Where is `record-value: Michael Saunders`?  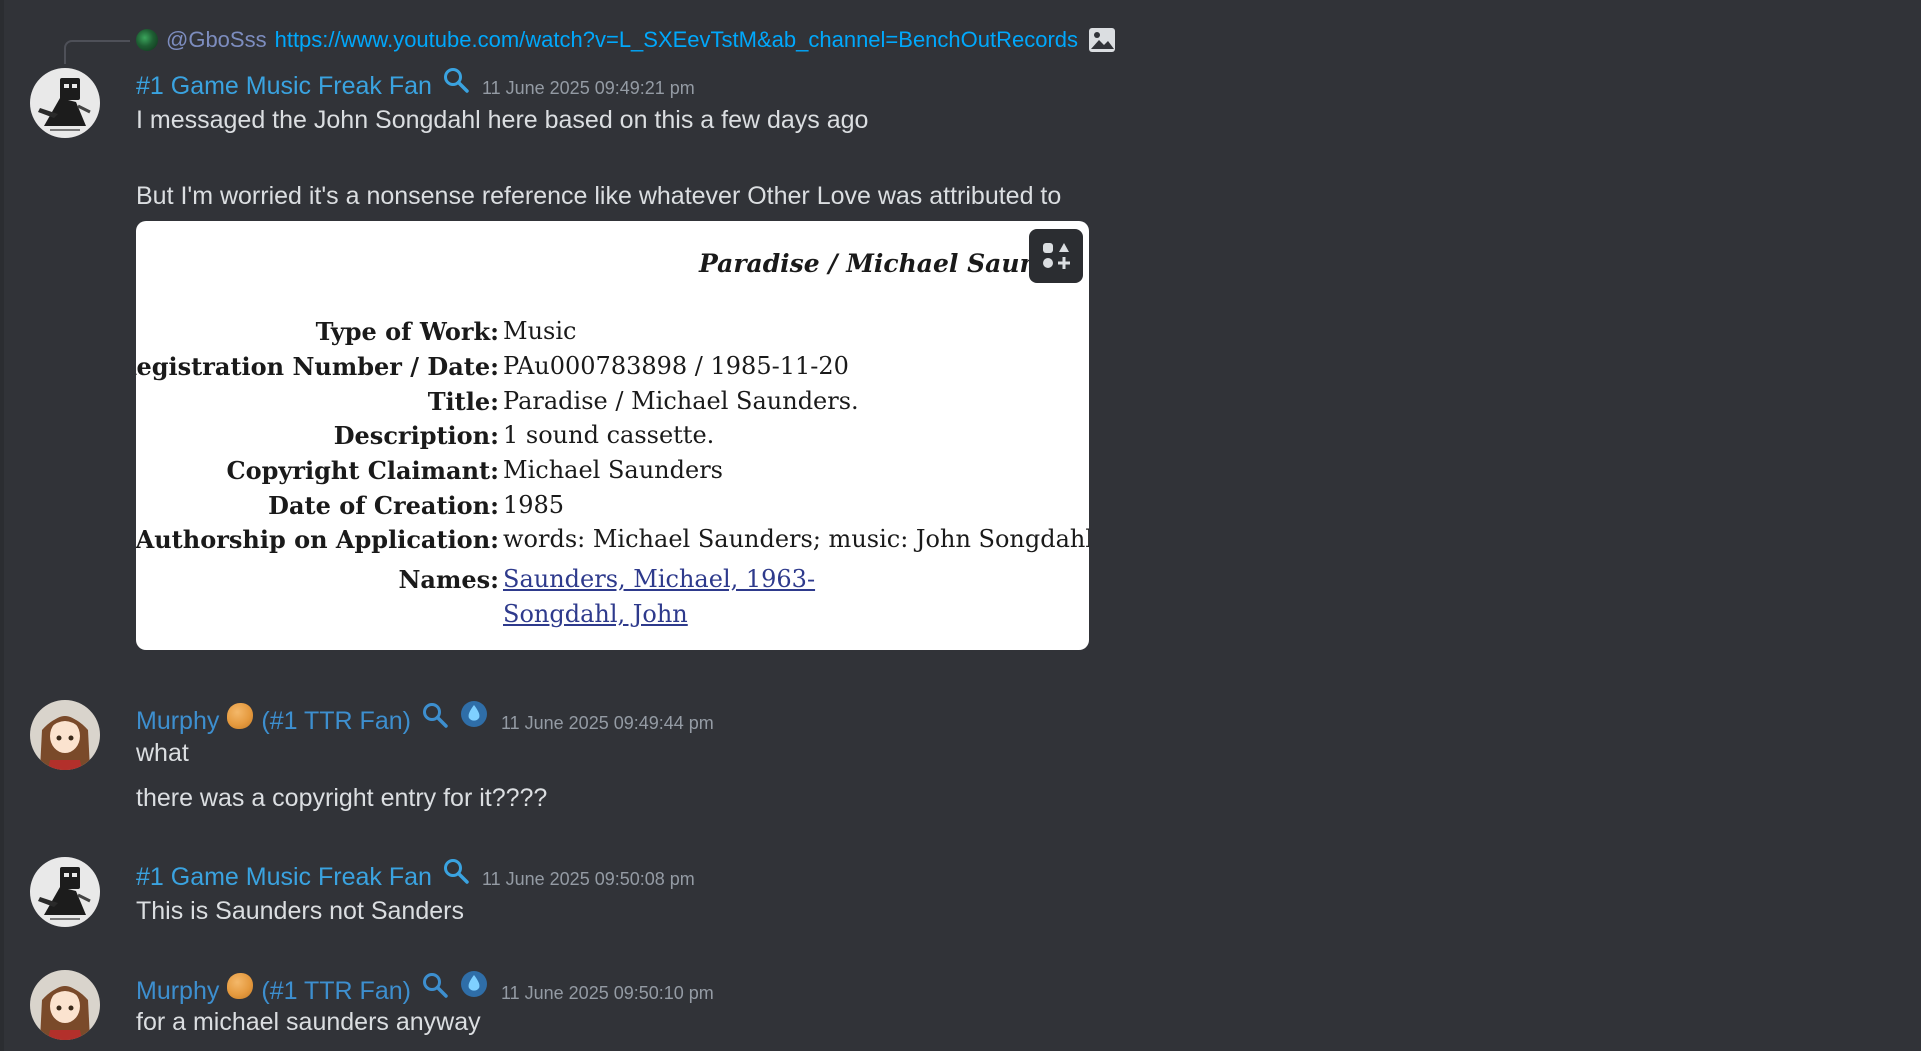
record-value: Michael Saunders is located at coordinates (613, 470).